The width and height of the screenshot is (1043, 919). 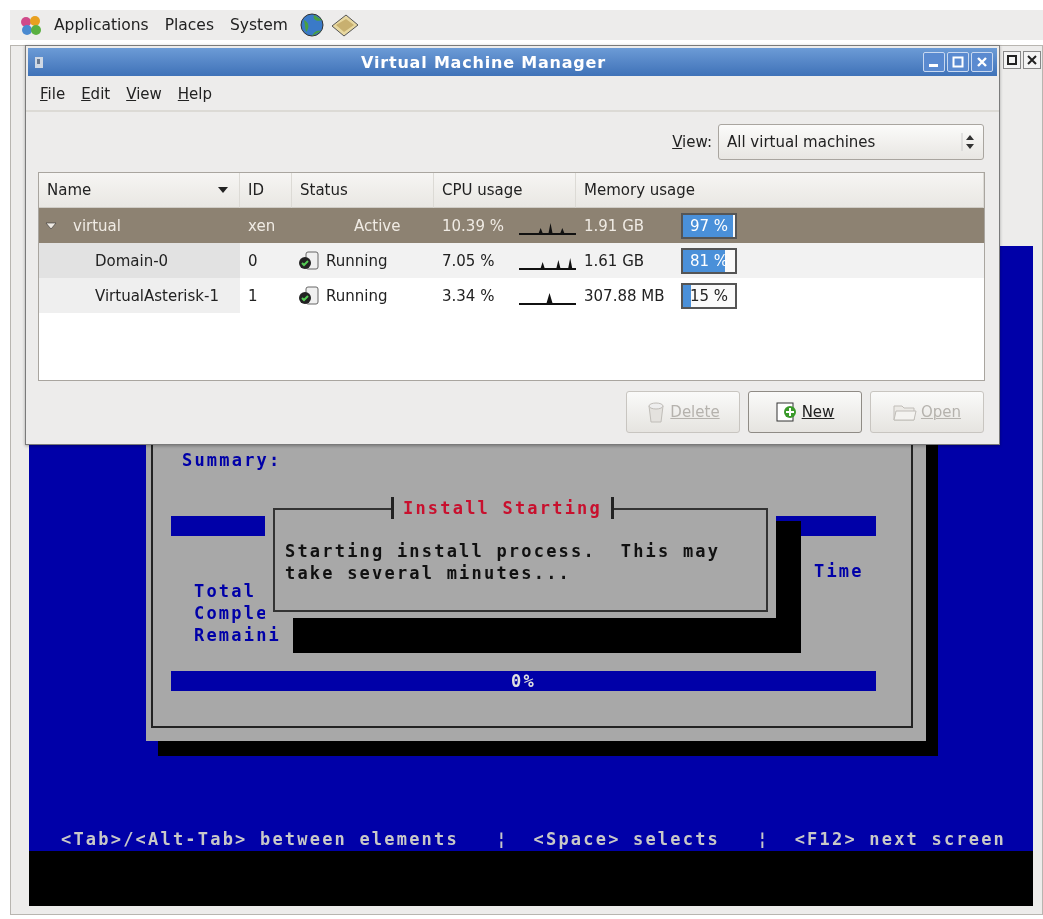 What do you see at coordinates (786, 412) in the screenshot?
I see `add-icon` at bounding box center [786, 412].